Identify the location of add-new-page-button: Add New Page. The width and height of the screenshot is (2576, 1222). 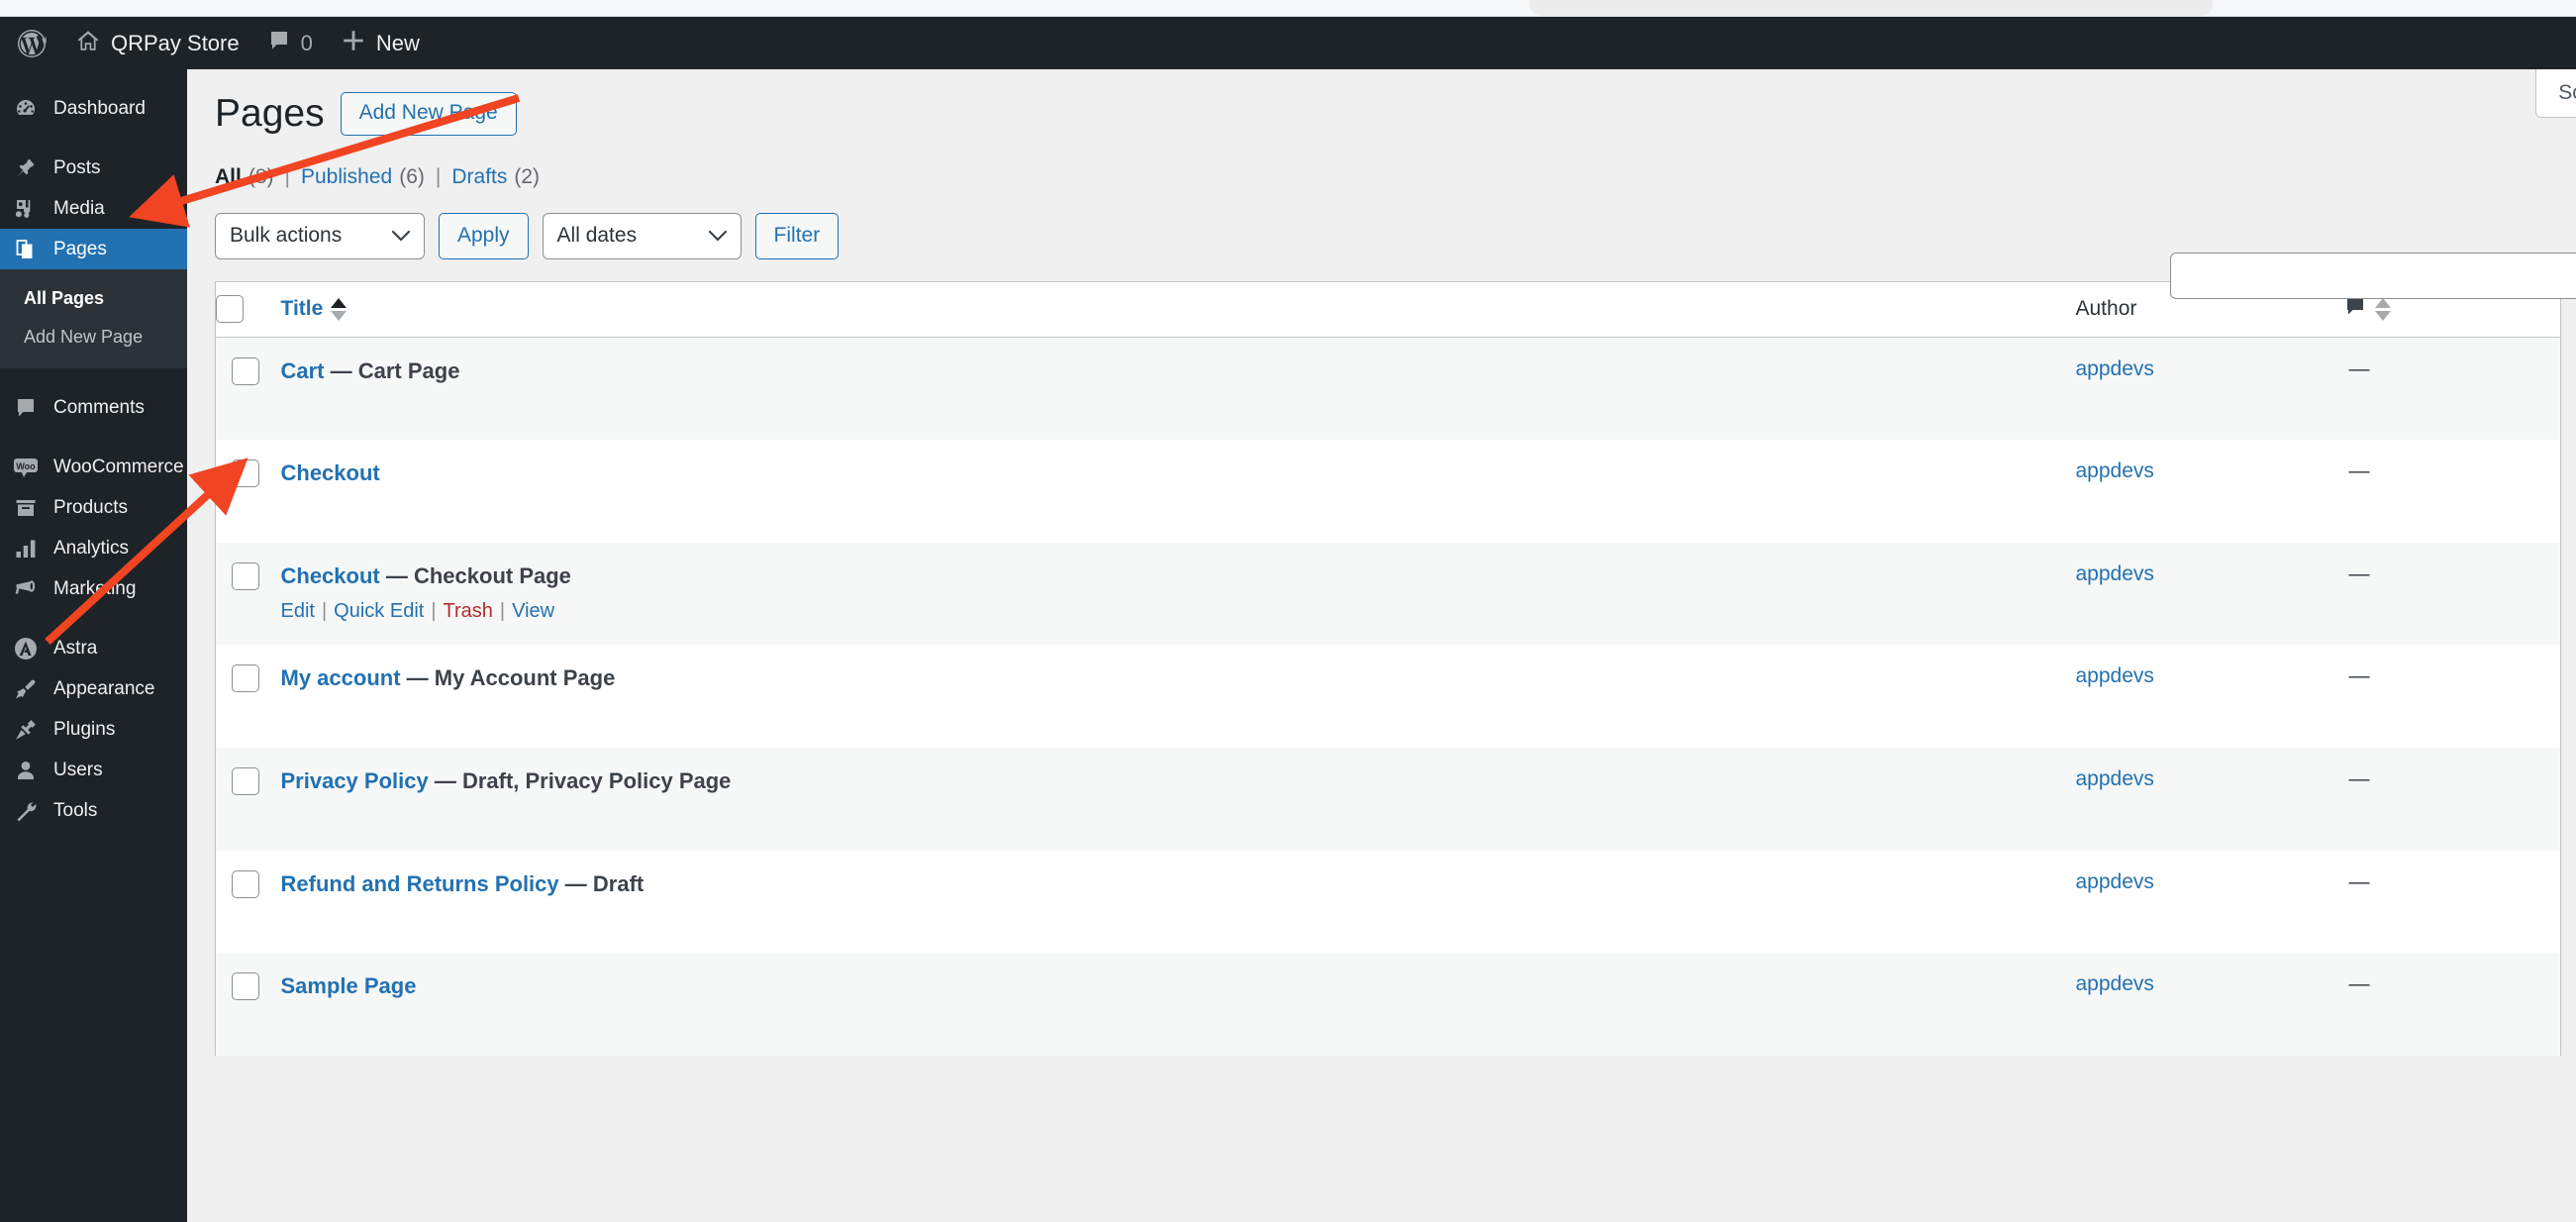
(429, 114).